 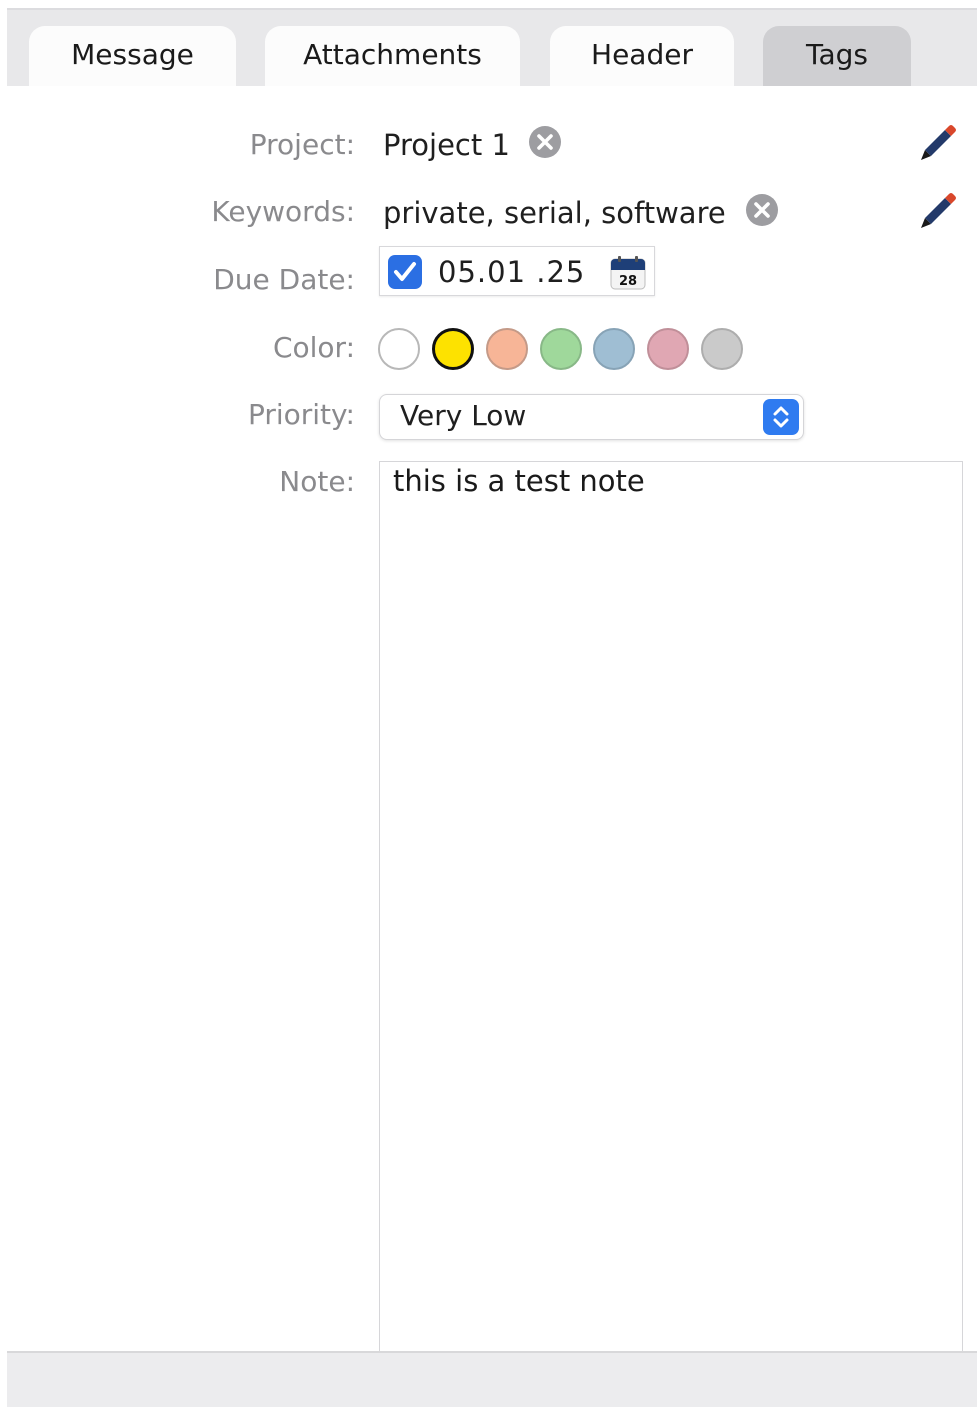 I want to click on keywords-value: private, serial, software, so click(x=554, y=213).